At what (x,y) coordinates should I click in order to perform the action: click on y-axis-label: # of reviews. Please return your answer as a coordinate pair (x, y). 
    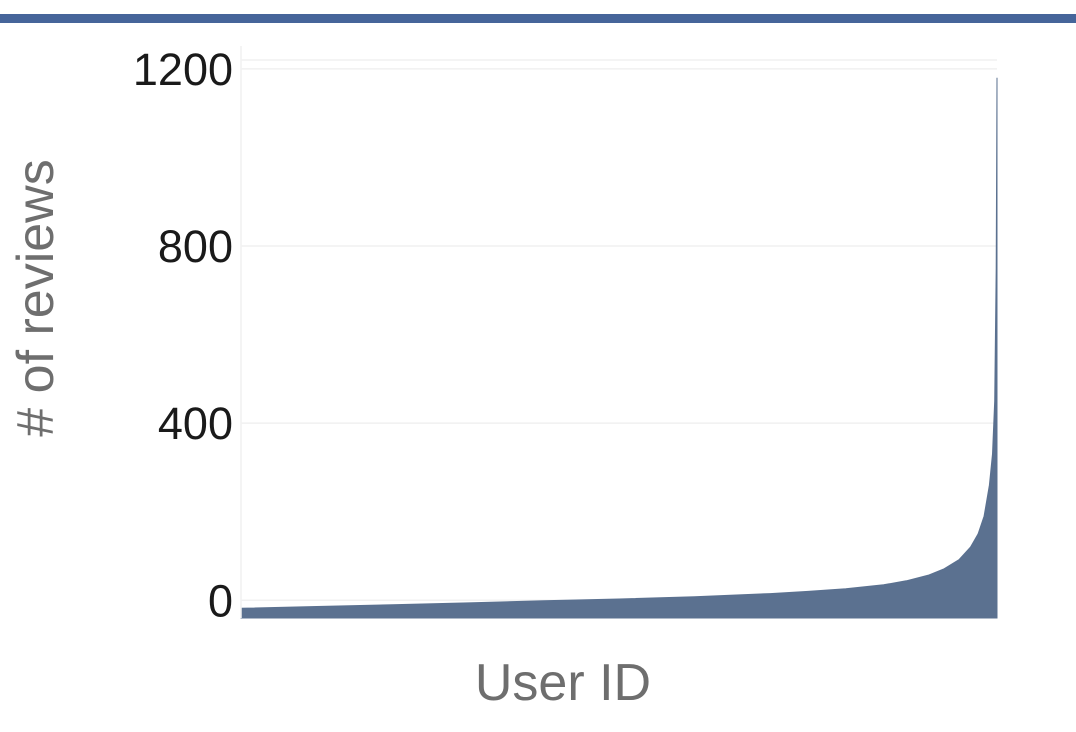
    Looking at the image, I should click on (36, 297).